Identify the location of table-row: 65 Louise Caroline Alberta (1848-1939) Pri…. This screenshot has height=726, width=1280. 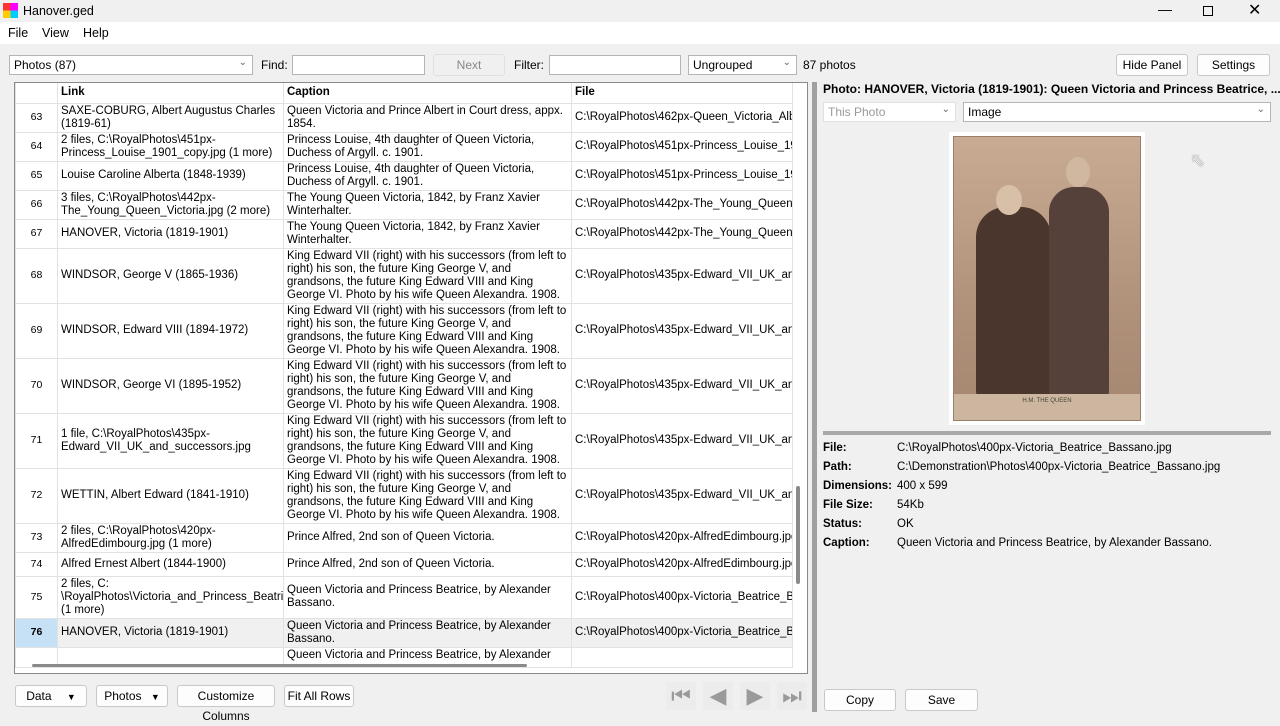
(404, 175).